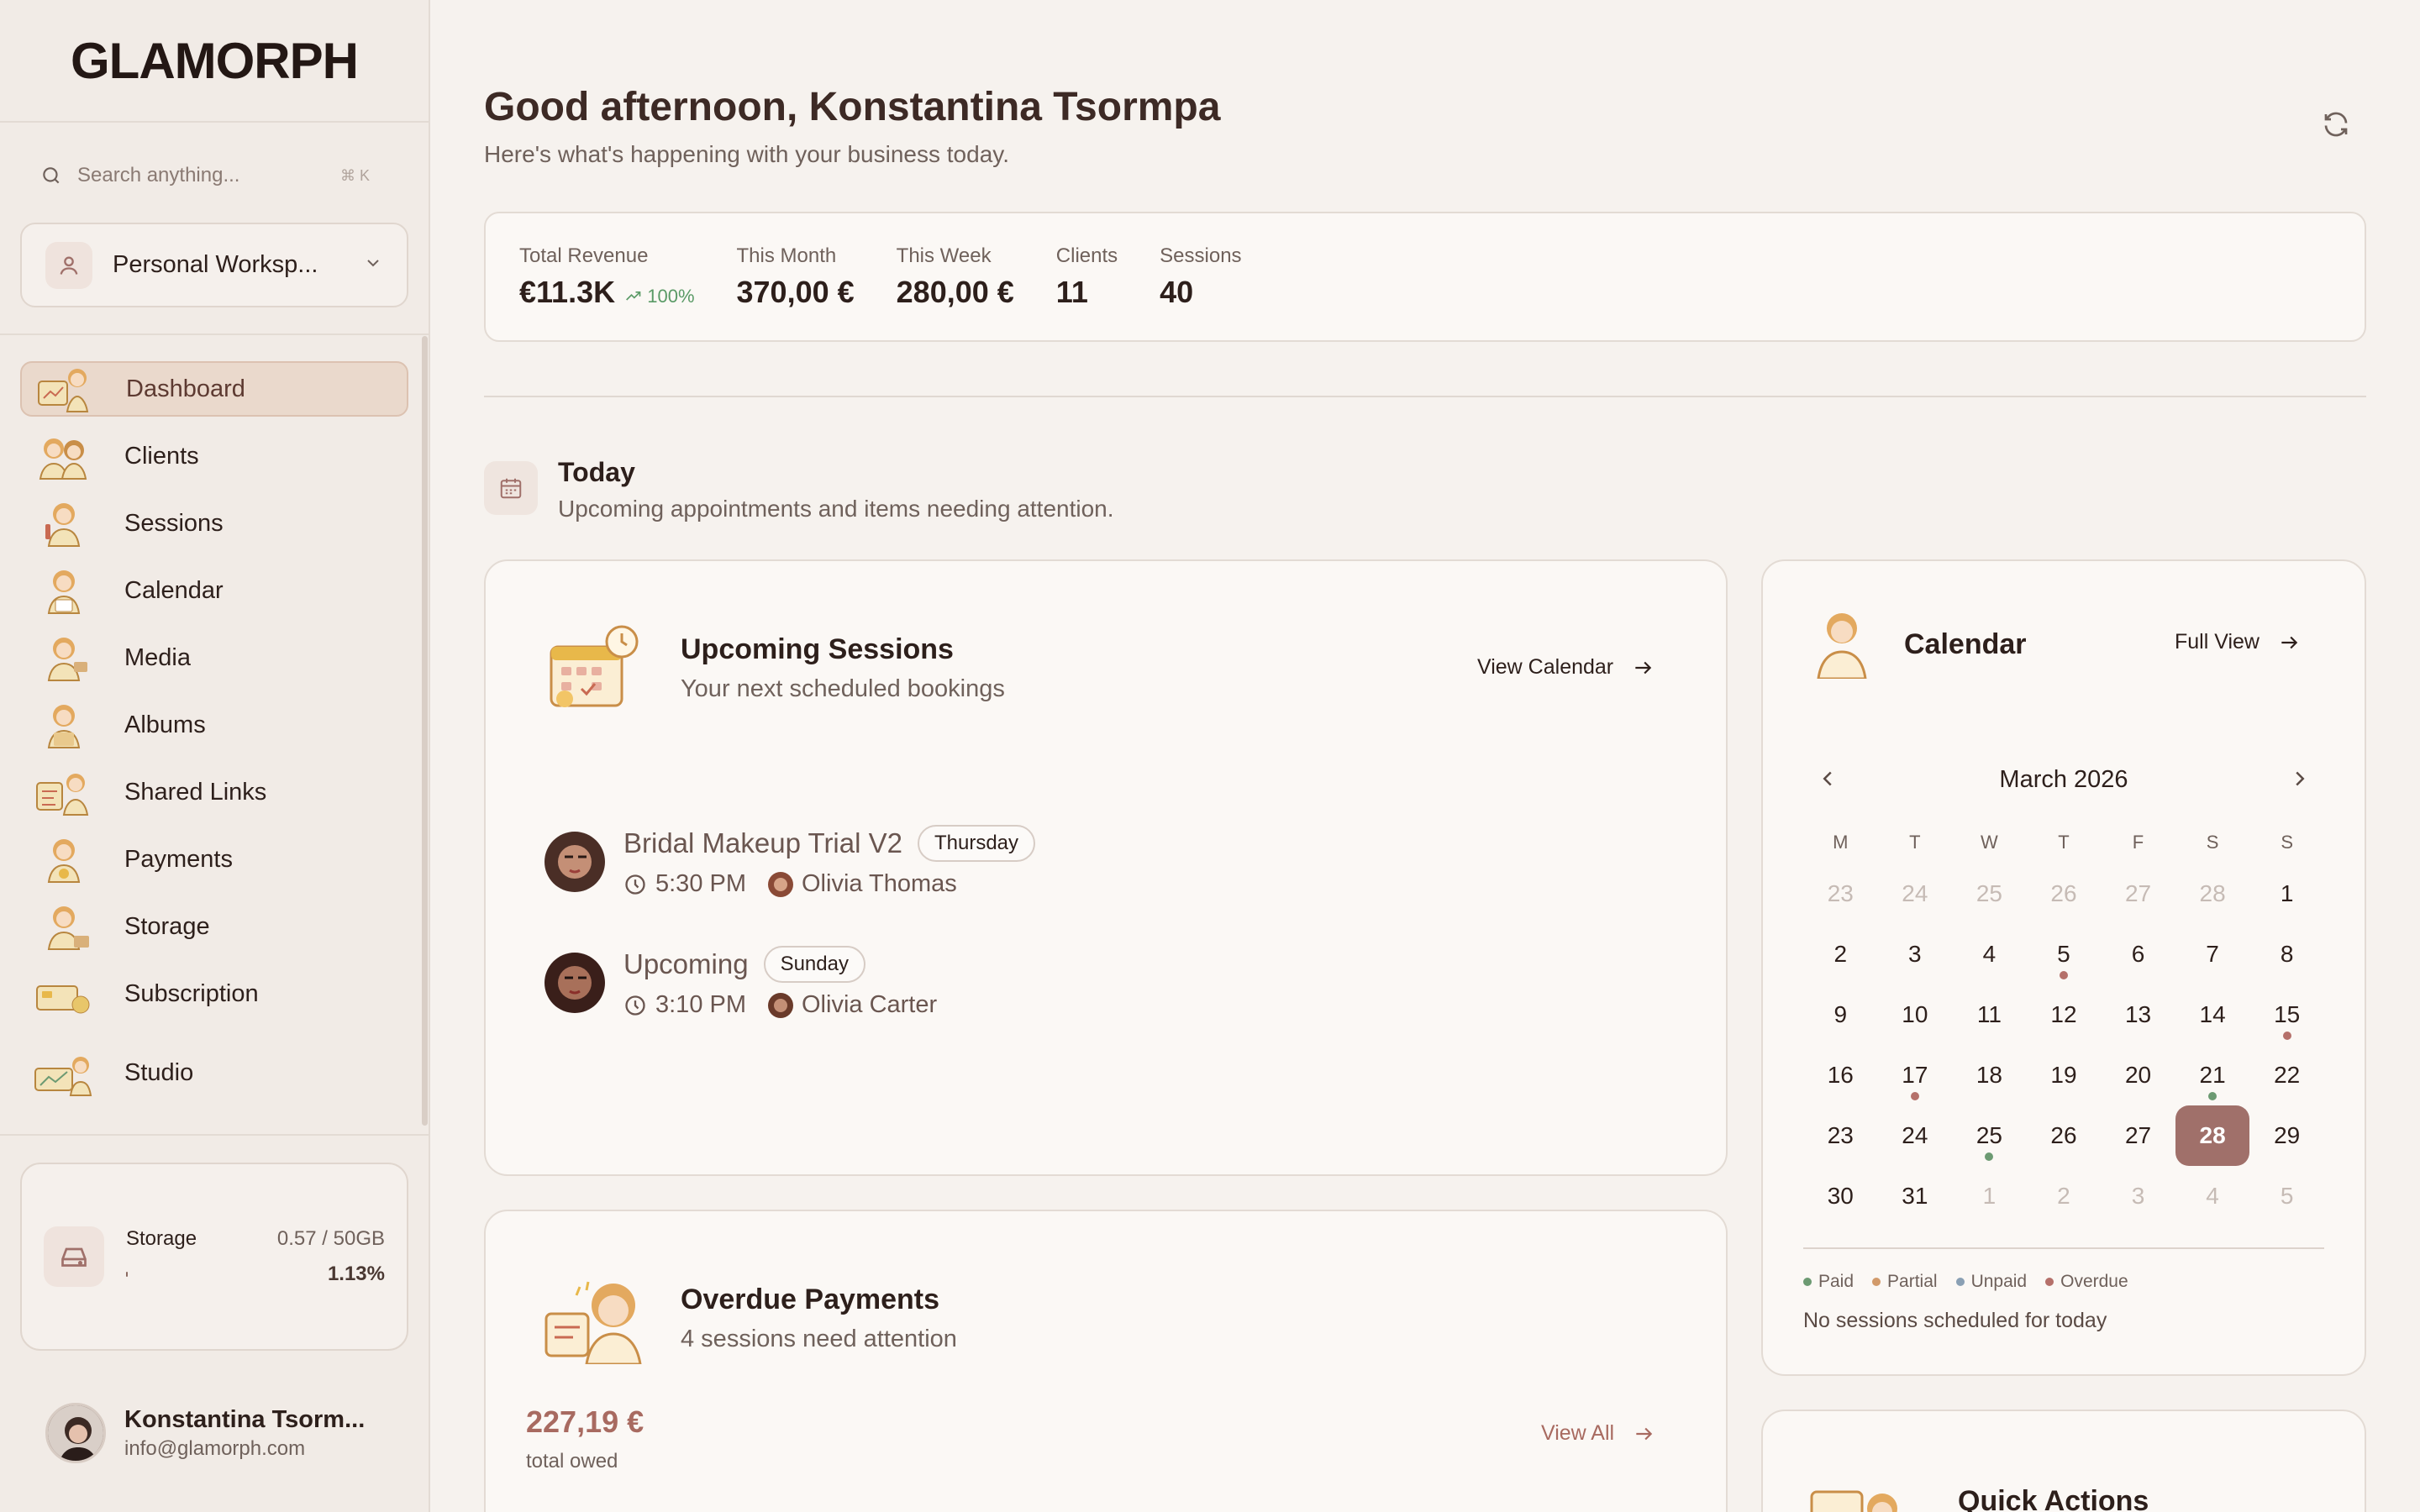 Image resolution: width=2420 pixels, height=1512 pixels. I want to click on calendar-day: 21, so click(2212, 1075).